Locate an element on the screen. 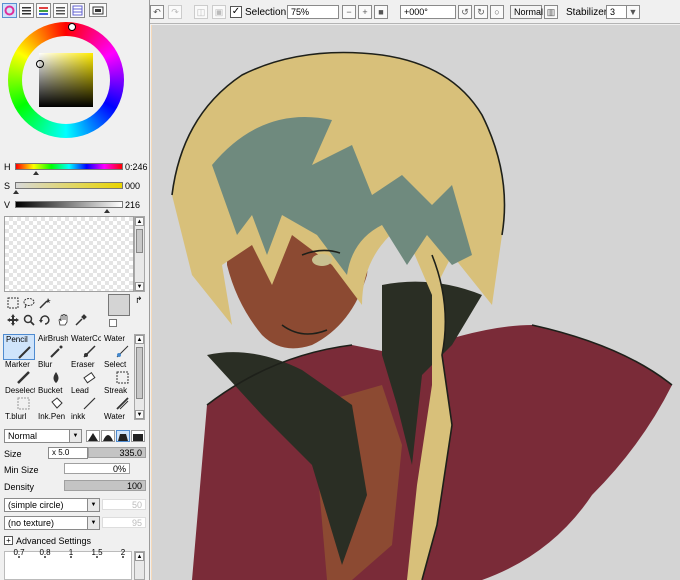 This screenshot has width=680, height=580. brush-select: Select is located at coordinates (117, 373).